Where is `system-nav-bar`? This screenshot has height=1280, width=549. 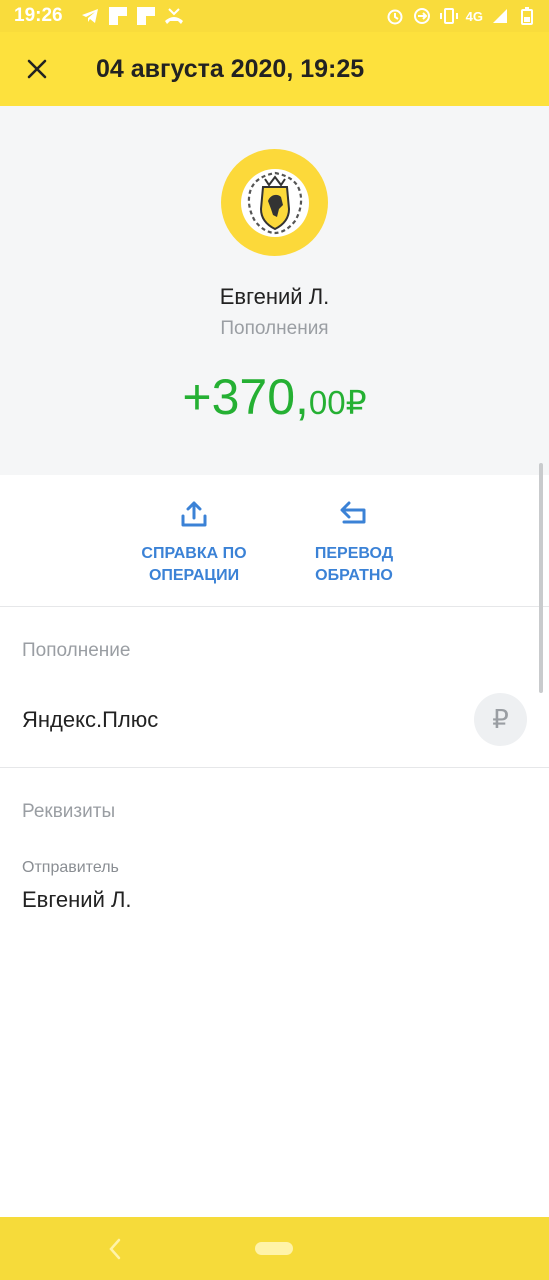 system-nav-bar is located at coordinates (274, 1248).